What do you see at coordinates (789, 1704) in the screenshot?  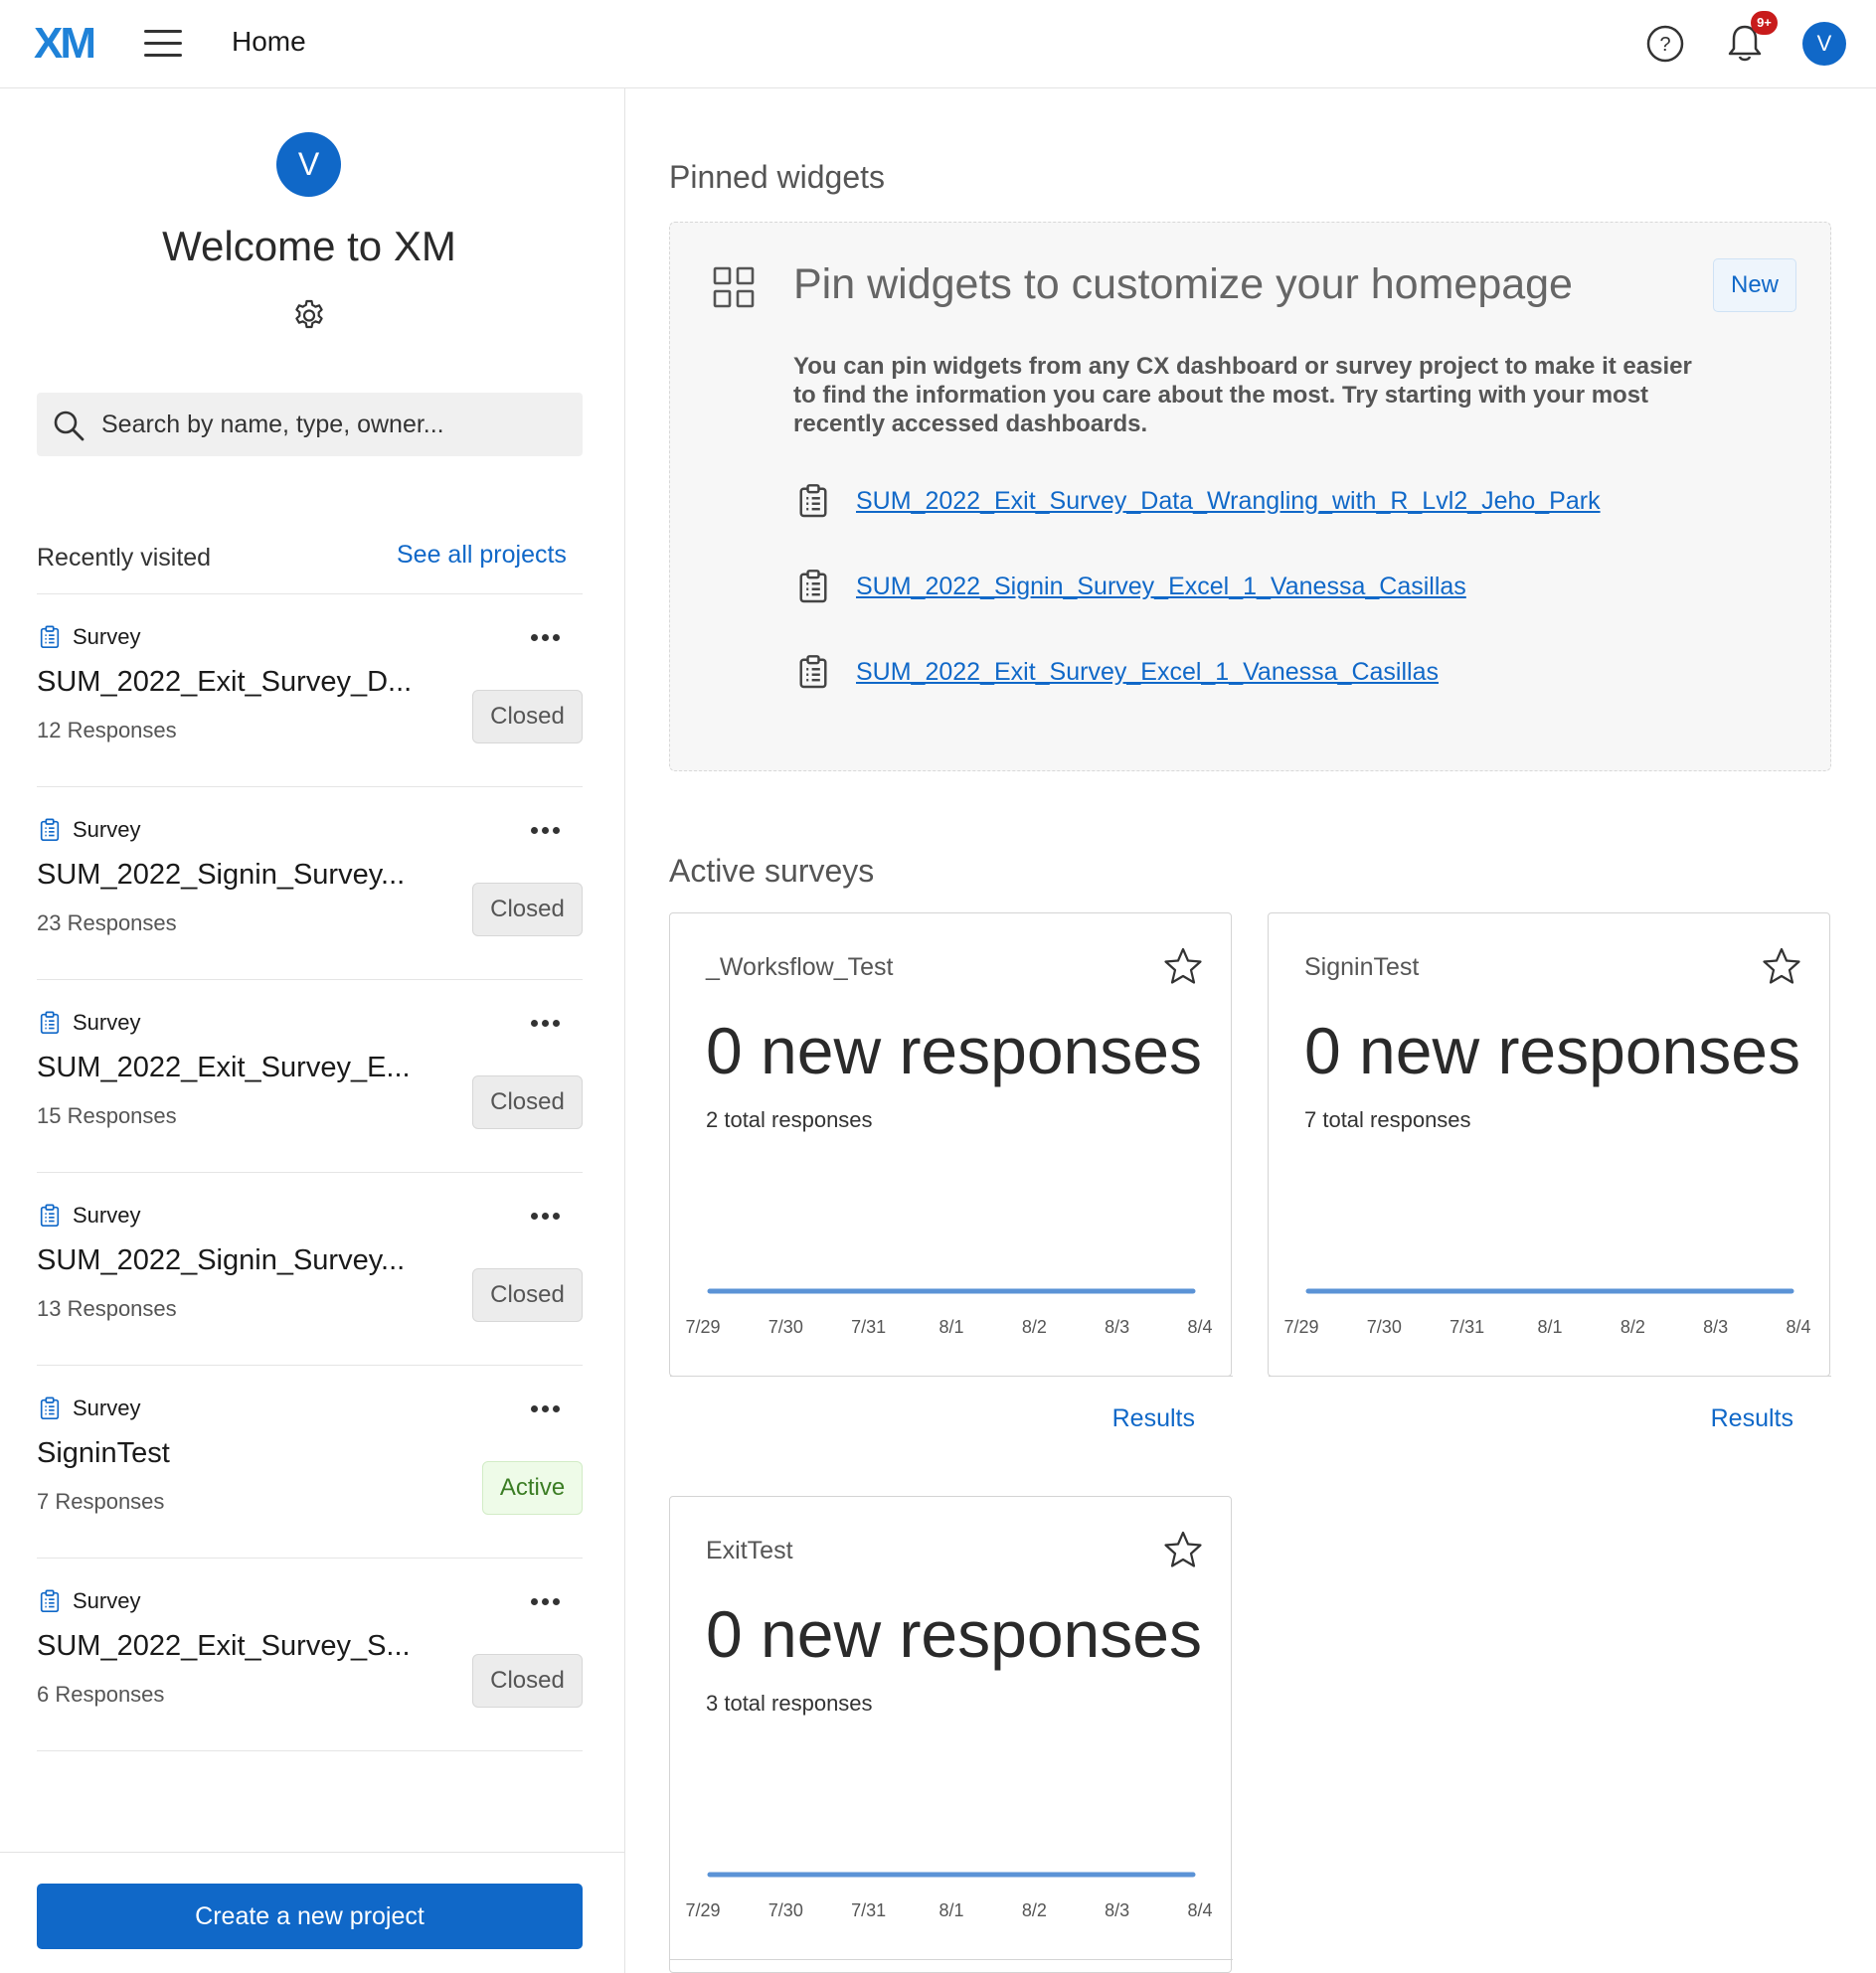 I see `total-responses: 3 total responses` at bounding box center [789, 1704].